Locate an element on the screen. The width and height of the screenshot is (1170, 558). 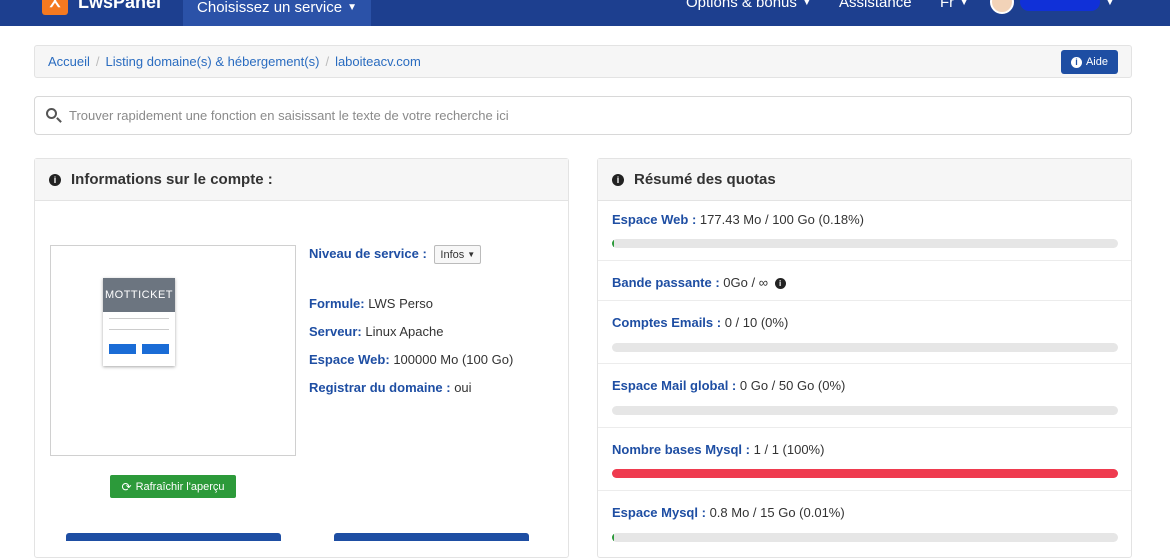
service-level-label: Niveau de service : is located at coordinates (368, 253).